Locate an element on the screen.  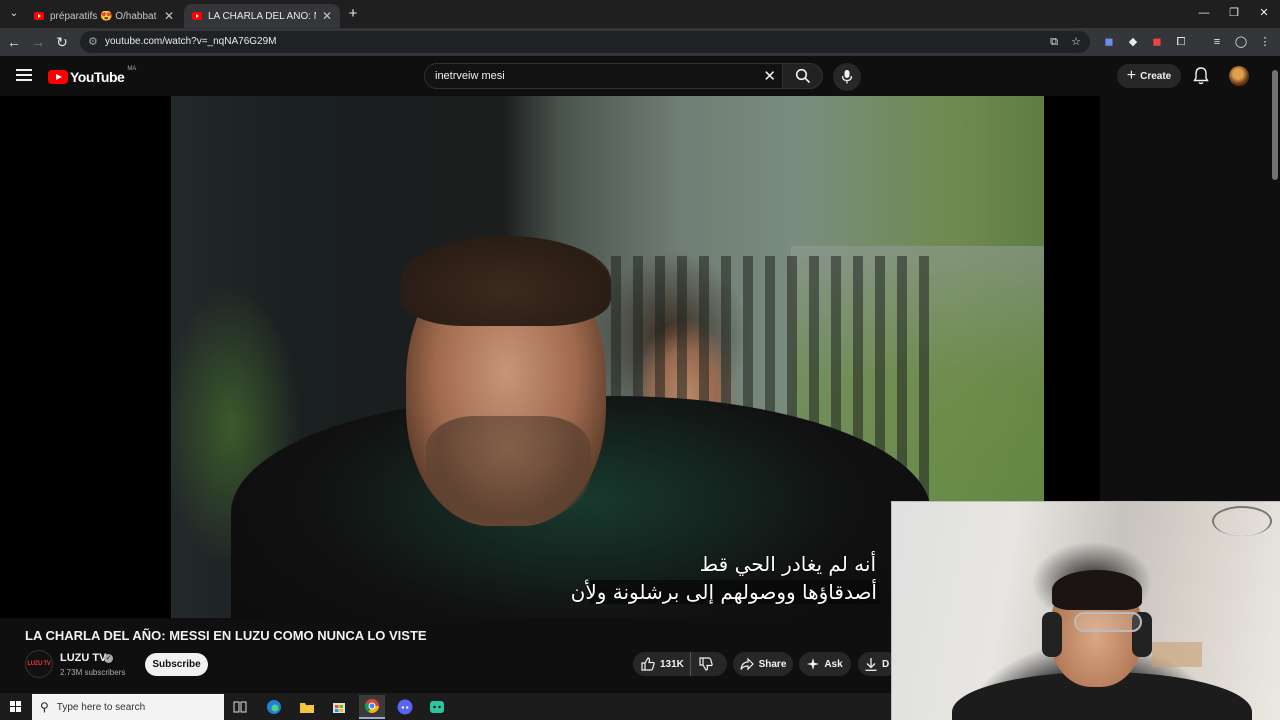
youtube-wordmark: YouTube is located at coordinates (97, 77).